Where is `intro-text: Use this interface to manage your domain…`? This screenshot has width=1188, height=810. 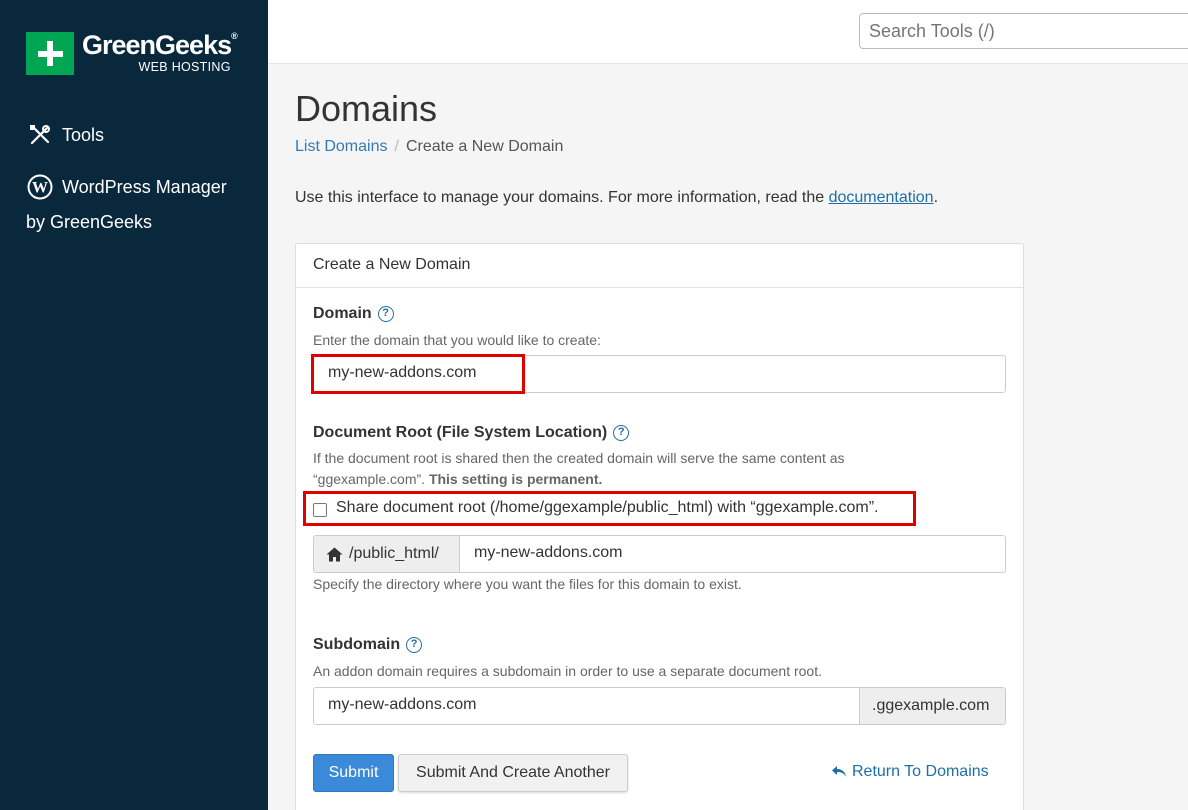
intro-text: Use this interface to manage your domain… is located at coordinates (616, 198).